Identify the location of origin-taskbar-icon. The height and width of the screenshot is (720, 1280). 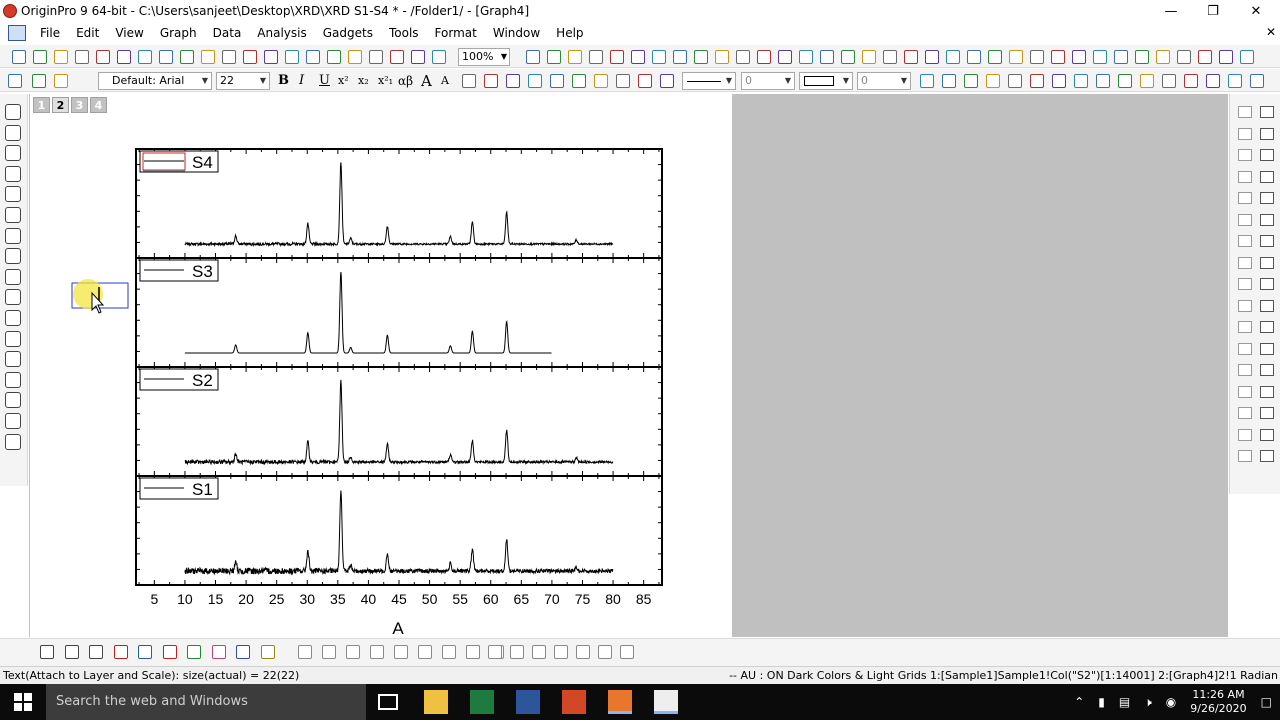
(666, 702).